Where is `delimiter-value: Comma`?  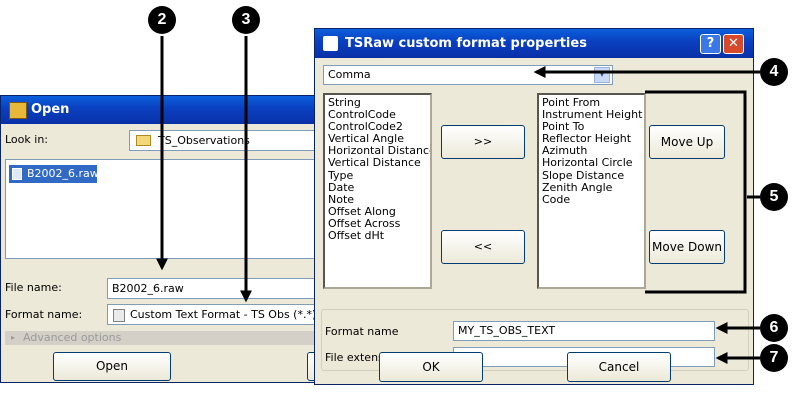 delimiter-value: Comma is located at coordinates (349, 74).